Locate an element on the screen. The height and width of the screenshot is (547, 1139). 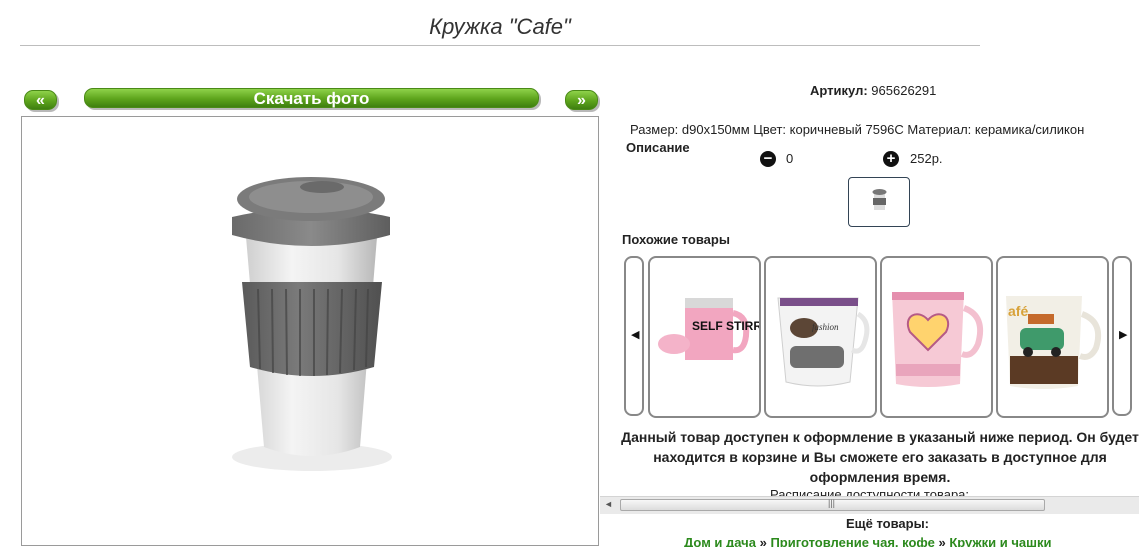
photo-thumbnail is located at coordinates (879, 202).